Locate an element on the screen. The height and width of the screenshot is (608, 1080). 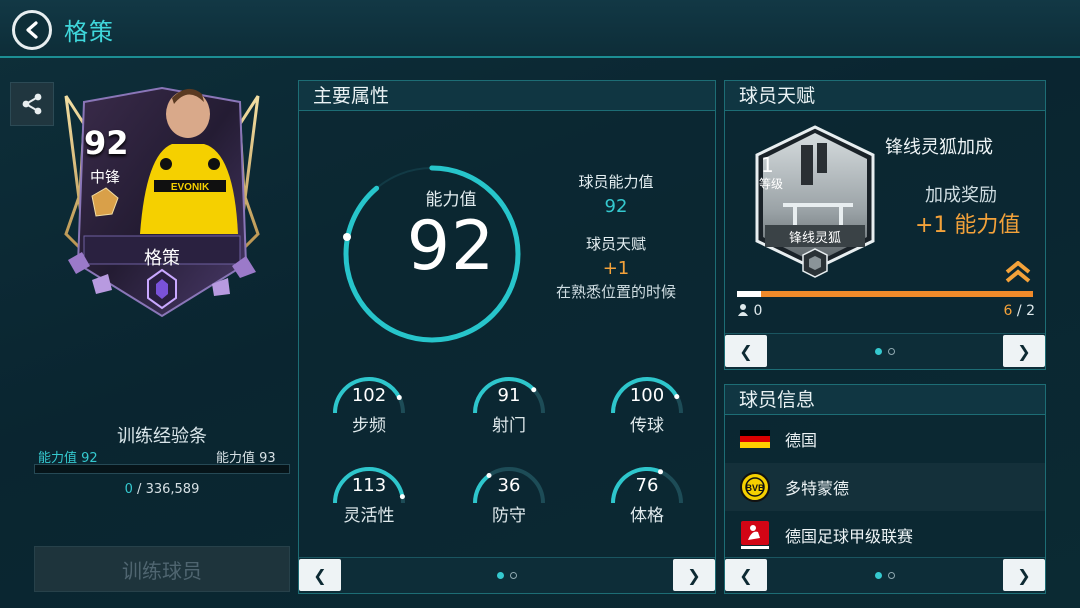
bonus-value: +1 能力值 is located at coordinates (968, 225).